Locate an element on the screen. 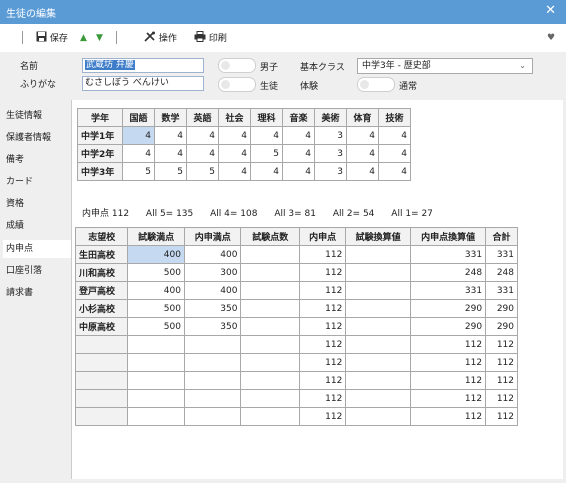 This screenshot has height=483, width=566. sidebar-item-grades: 成績 is located at coordinates (37, 226).